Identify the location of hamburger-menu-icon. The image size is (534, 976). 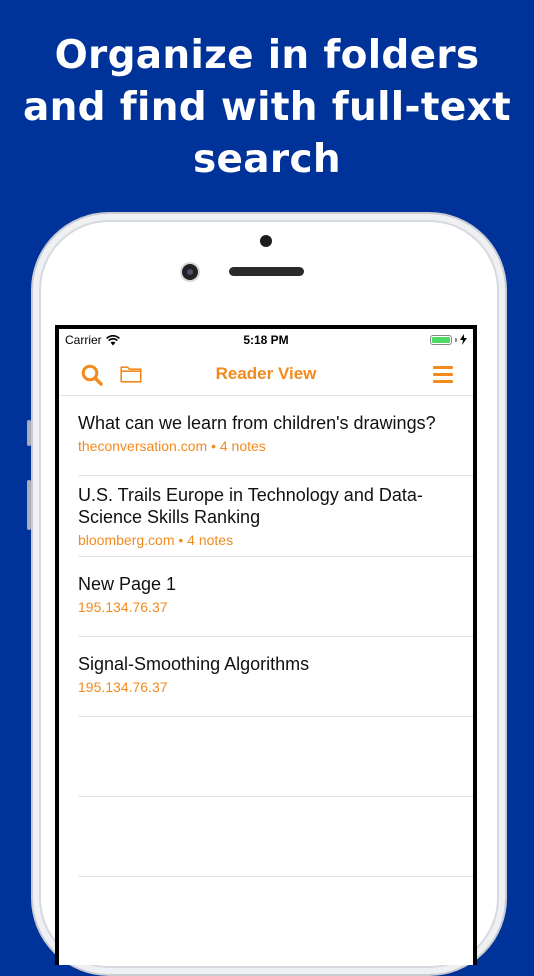
(443, 374).